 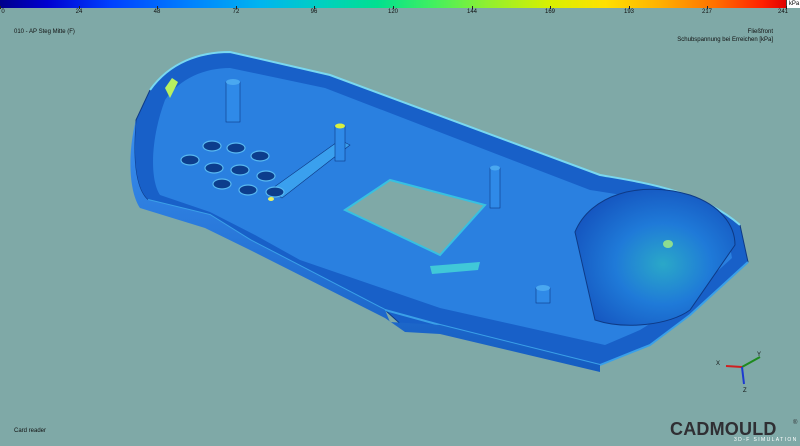 I want to click on logo-subtitle: 3D-F SIMULATION, so click(x=766, y=440).